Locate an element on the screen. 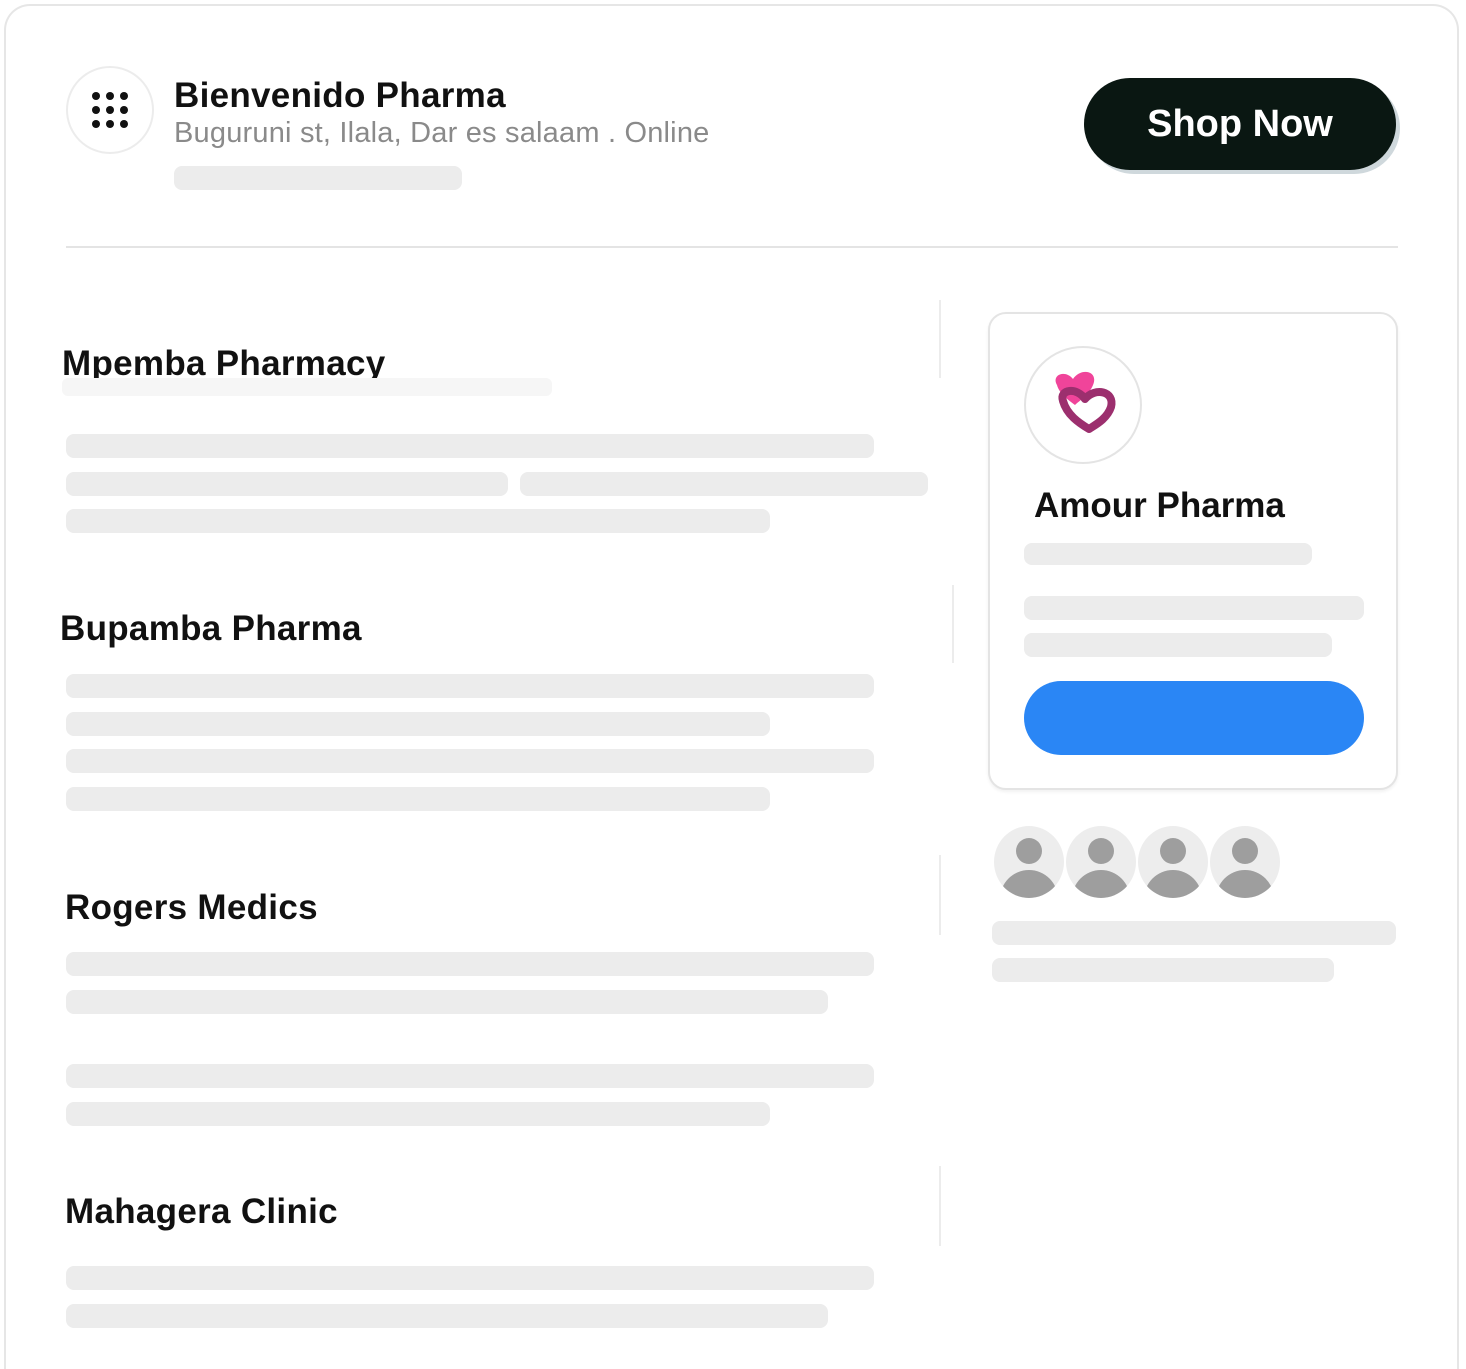 The height and width of the screenshot is (1369, 1466). menu-button is located at coordinates (110, 110).